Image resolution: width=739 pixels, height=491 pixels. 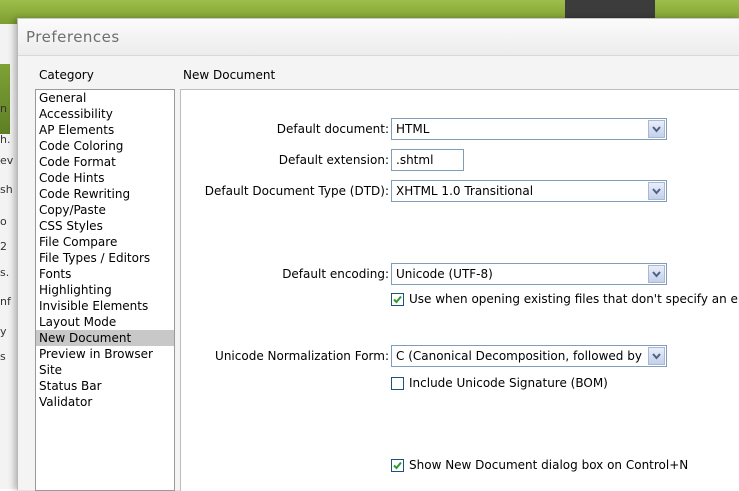 What do you see at coordinates (7, 160) in the screenshot?
I see `background-text-fragment: ev` at bounding box center [7, 160].